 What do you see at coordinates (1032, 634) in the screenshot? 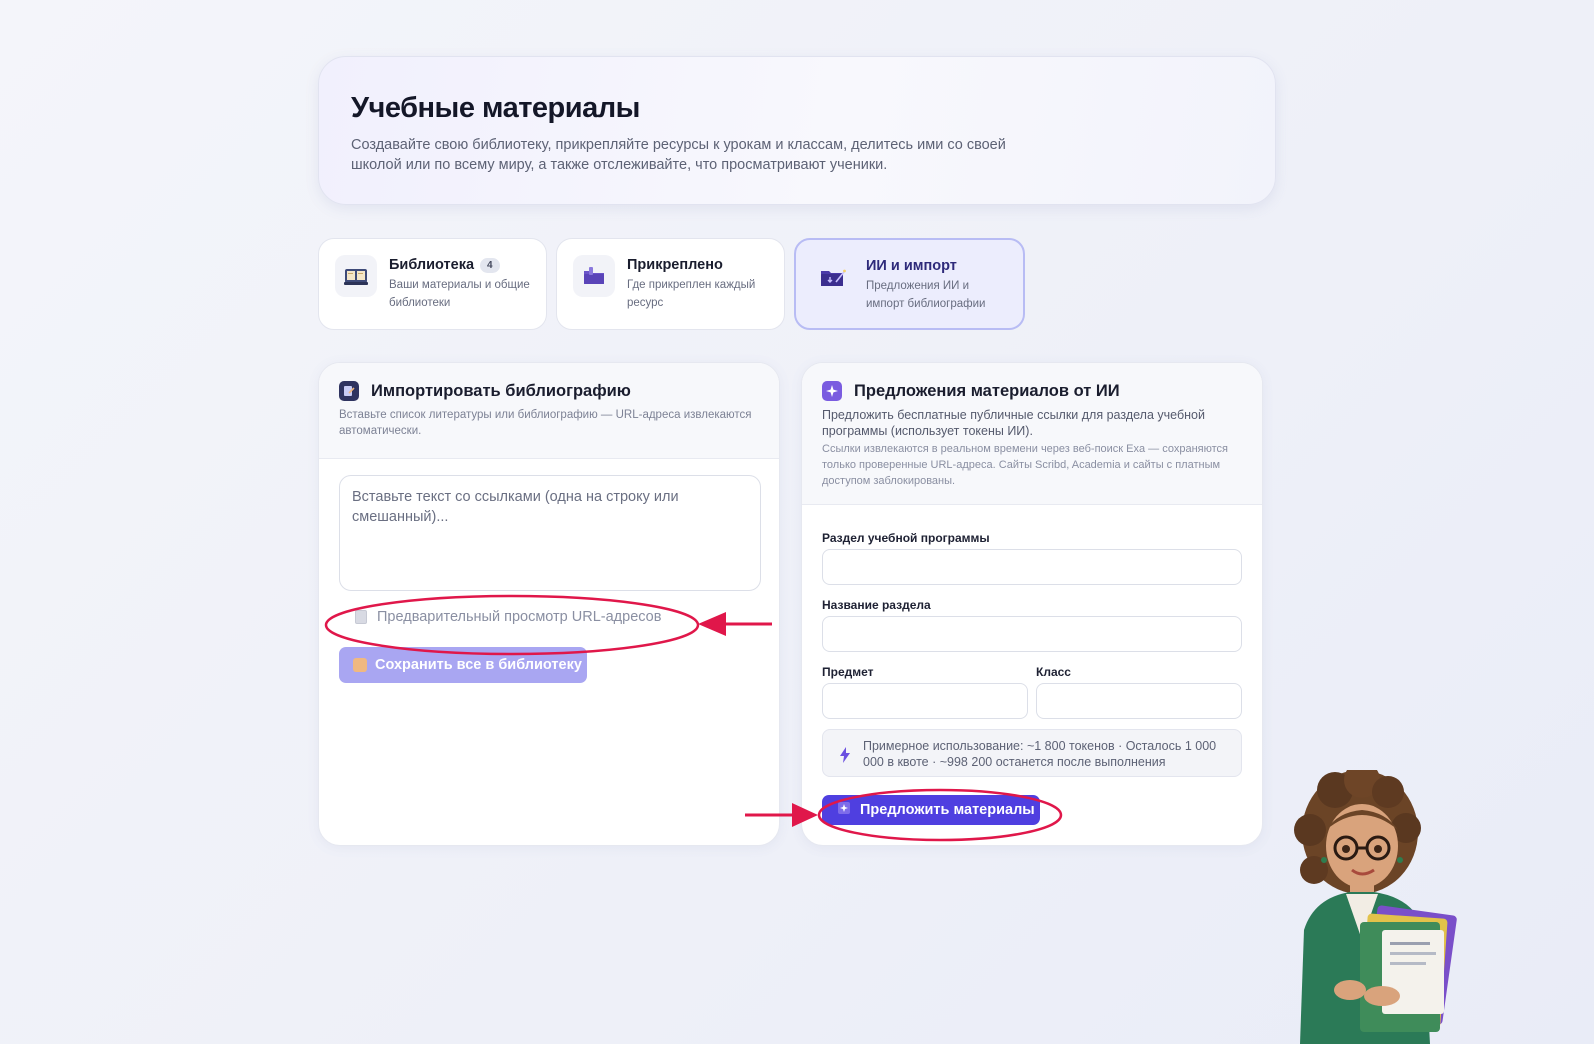
I see `section-name-field` at bounding box center [1032, 634].